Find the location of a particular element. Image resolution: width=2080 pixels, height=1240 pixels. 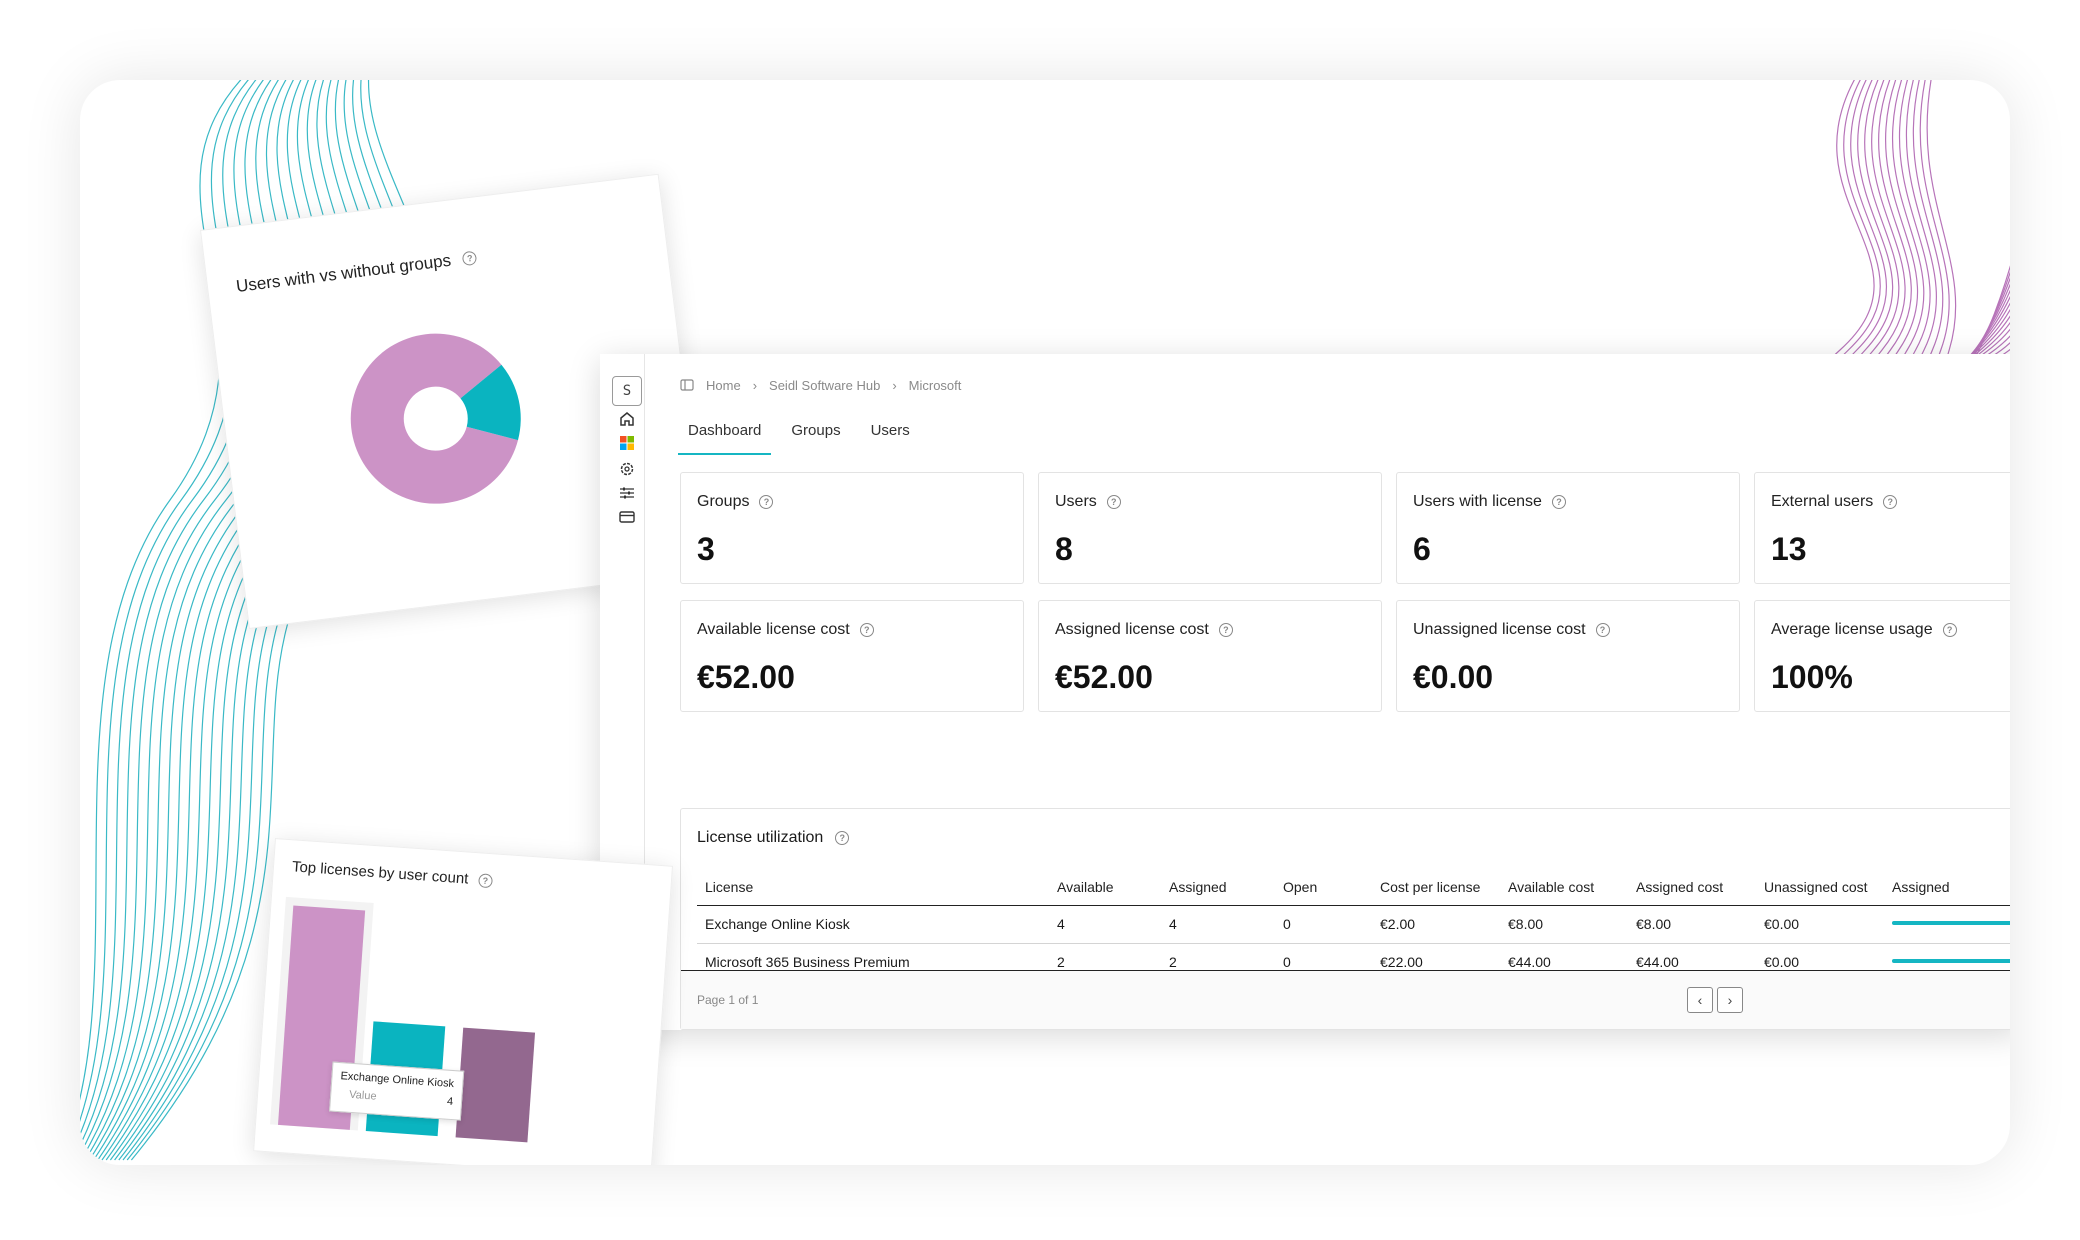

stat-card-assigned-license-cost: Assigned license cost? €52.00 is located at coordinates (1210, 656).